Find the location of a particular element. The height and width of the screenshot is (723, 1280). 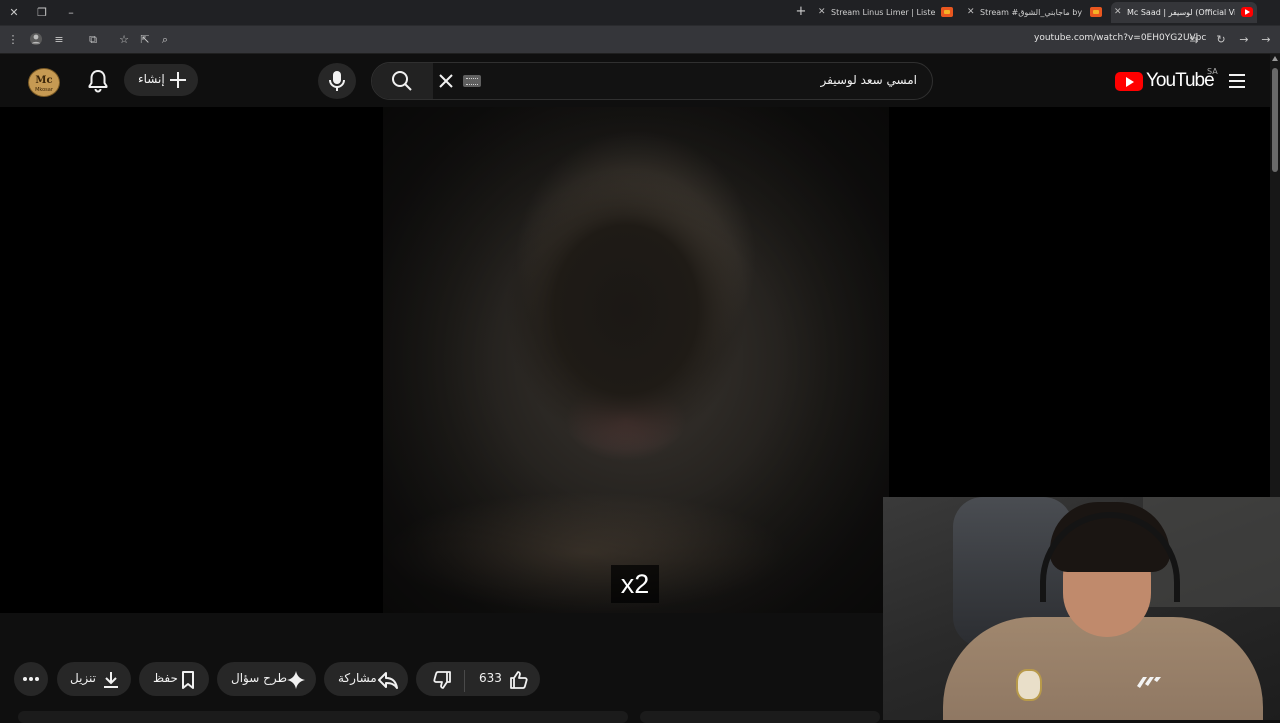

restore-window-icon: ❐ is located at coordinates (42, 12).